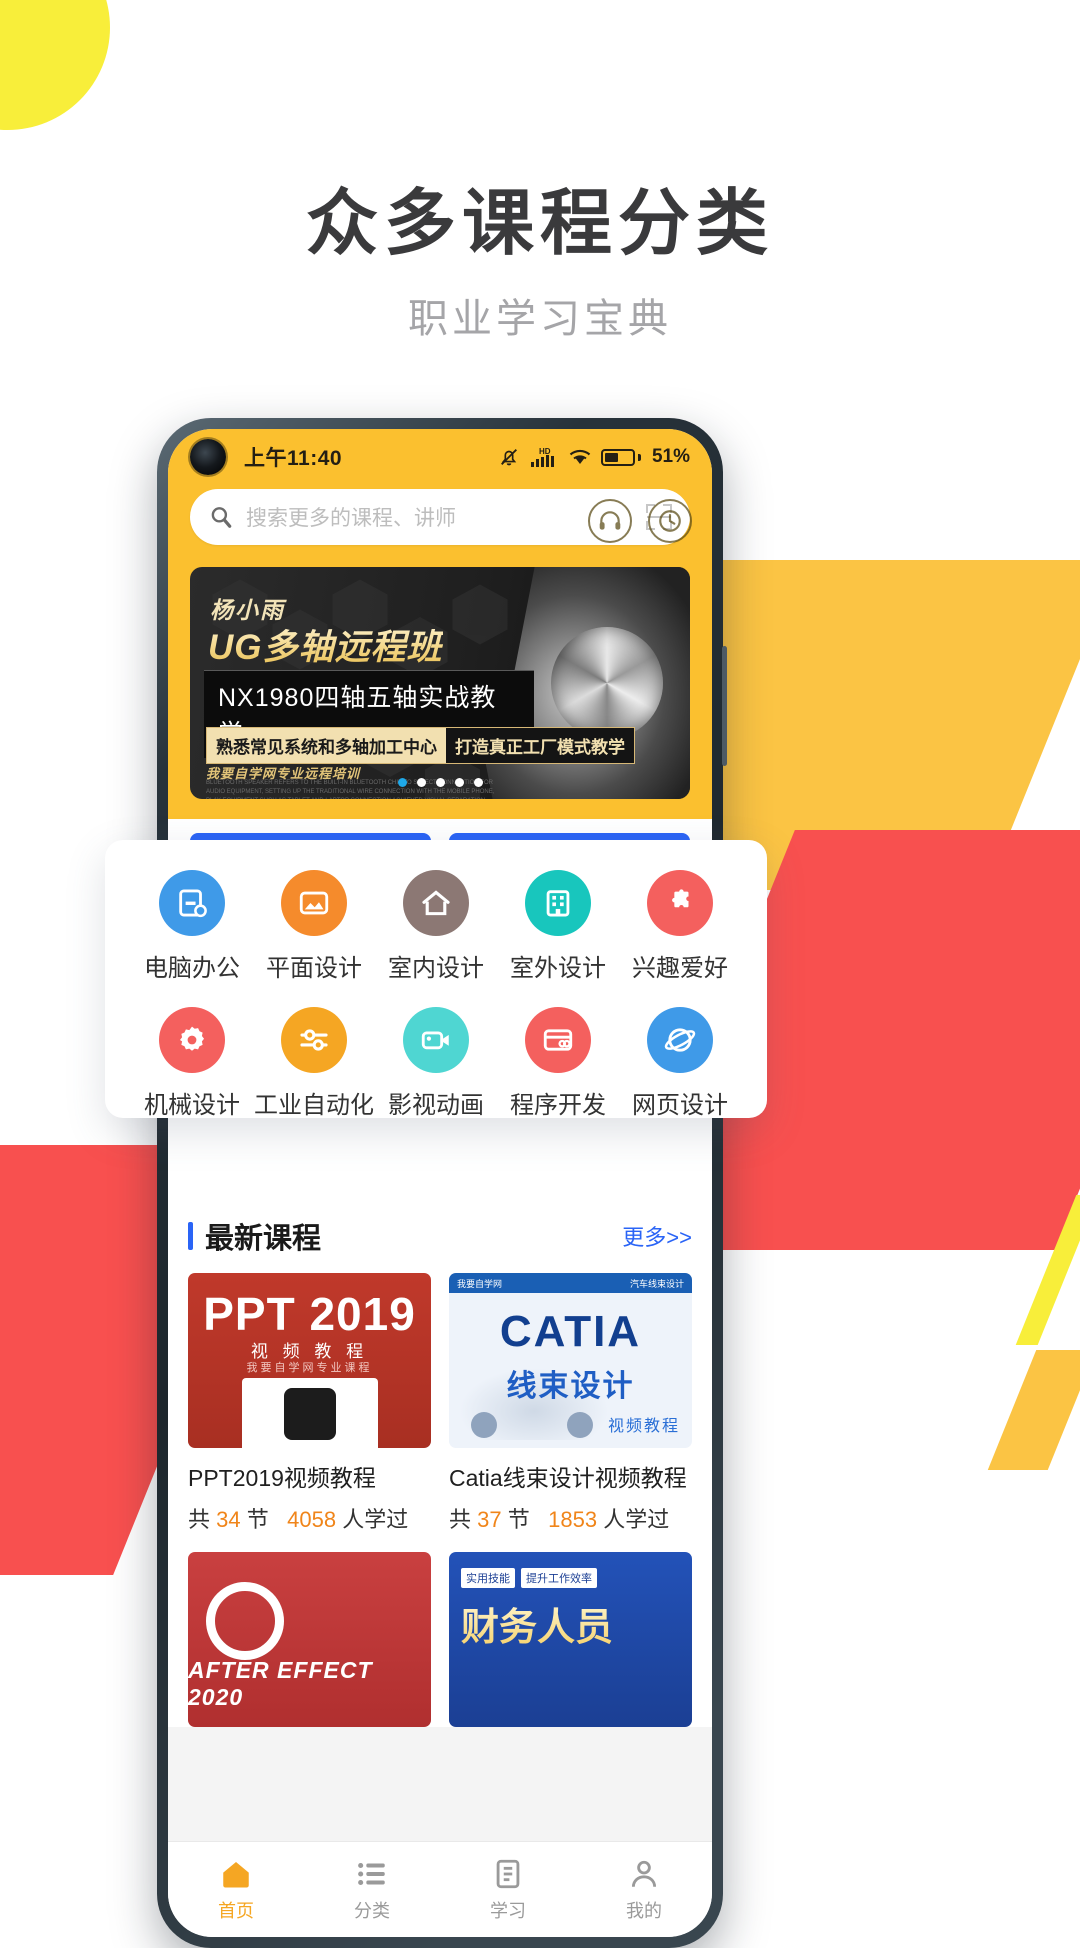  Describe the element at coordinates (558, 1040) in the screenshot. I see `code-card-icon` at that location.